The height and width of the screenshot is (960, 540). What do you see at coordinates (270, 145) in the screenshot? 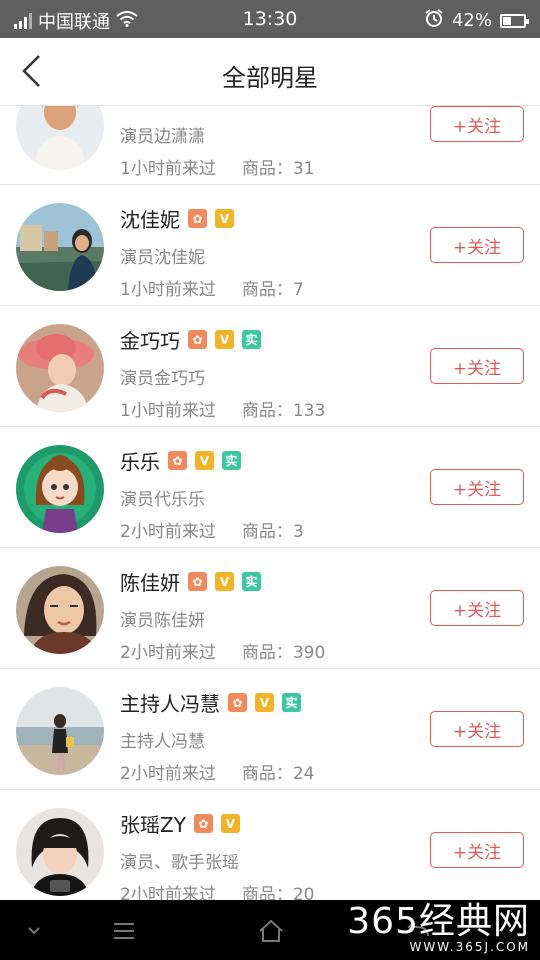
I see `celebrity-row: 演员边潇潇 1小时前来过 商品：31 +关注` at bounding box center [270, 145].